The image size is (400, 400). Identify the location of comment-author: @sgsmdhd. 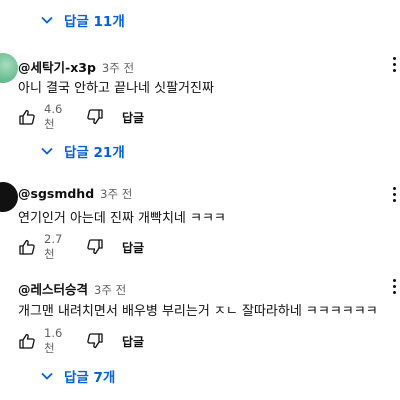
(56, 193).